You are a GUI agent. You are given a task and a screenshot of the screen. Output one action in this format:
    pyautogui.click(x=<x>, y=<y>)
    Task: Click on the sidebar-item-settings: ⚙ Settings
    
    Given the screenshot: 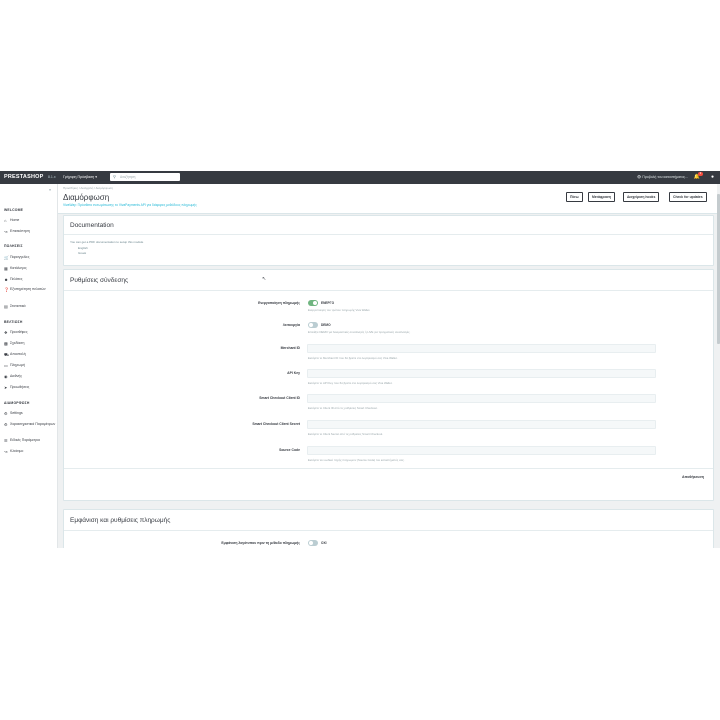 What is the action you would take?
    pyautogui.click(x=30, y=413)
    